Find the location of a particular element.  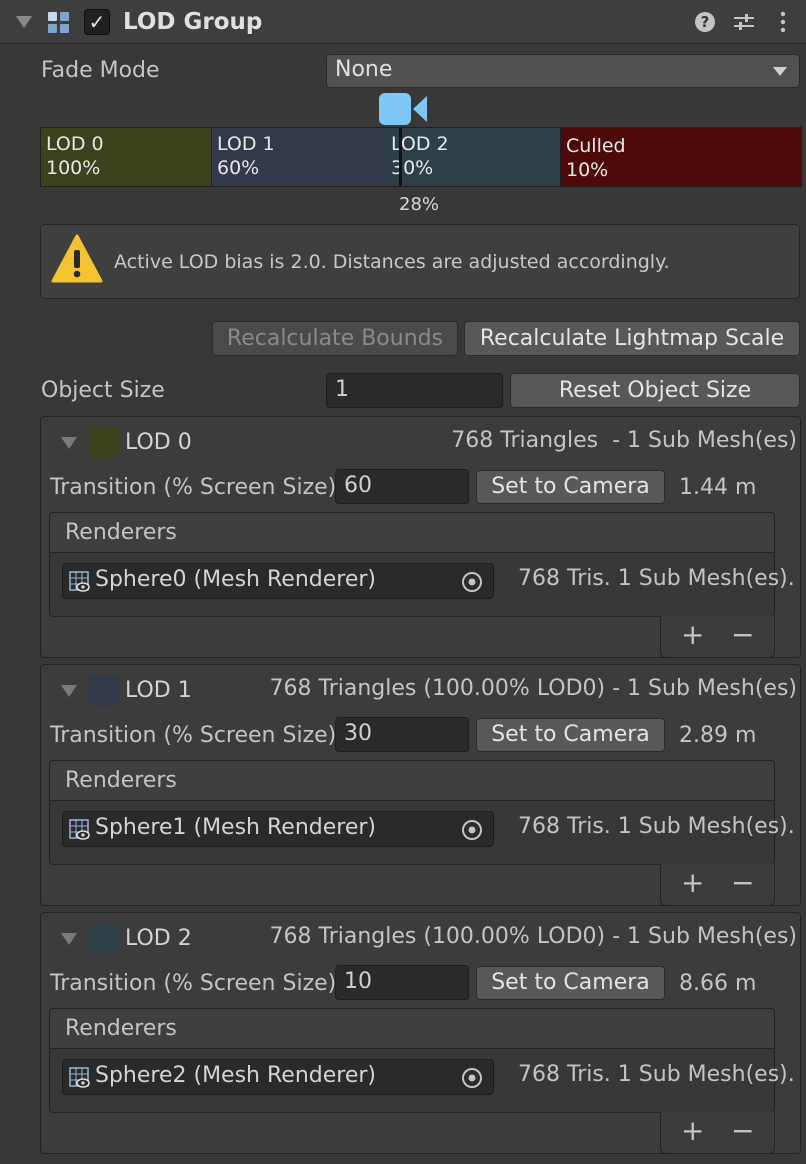

renderer-object-field: Sphere2 (Mesh Renderer) is located at coordinates (278, 1077).